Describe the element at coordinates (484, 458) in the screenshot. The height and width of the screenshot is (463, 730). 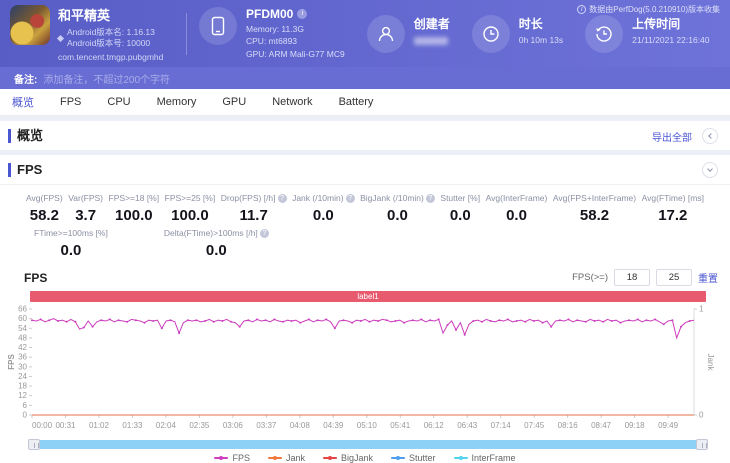
I see `legend-interframe: InterFrame` at that location.